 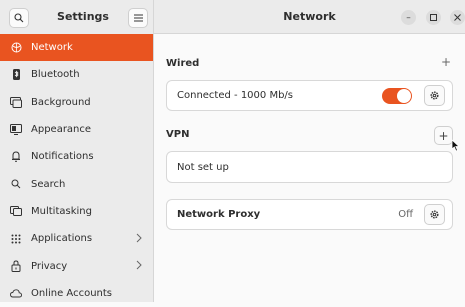 I want to click on menu-button, so click(x=138, y=18).